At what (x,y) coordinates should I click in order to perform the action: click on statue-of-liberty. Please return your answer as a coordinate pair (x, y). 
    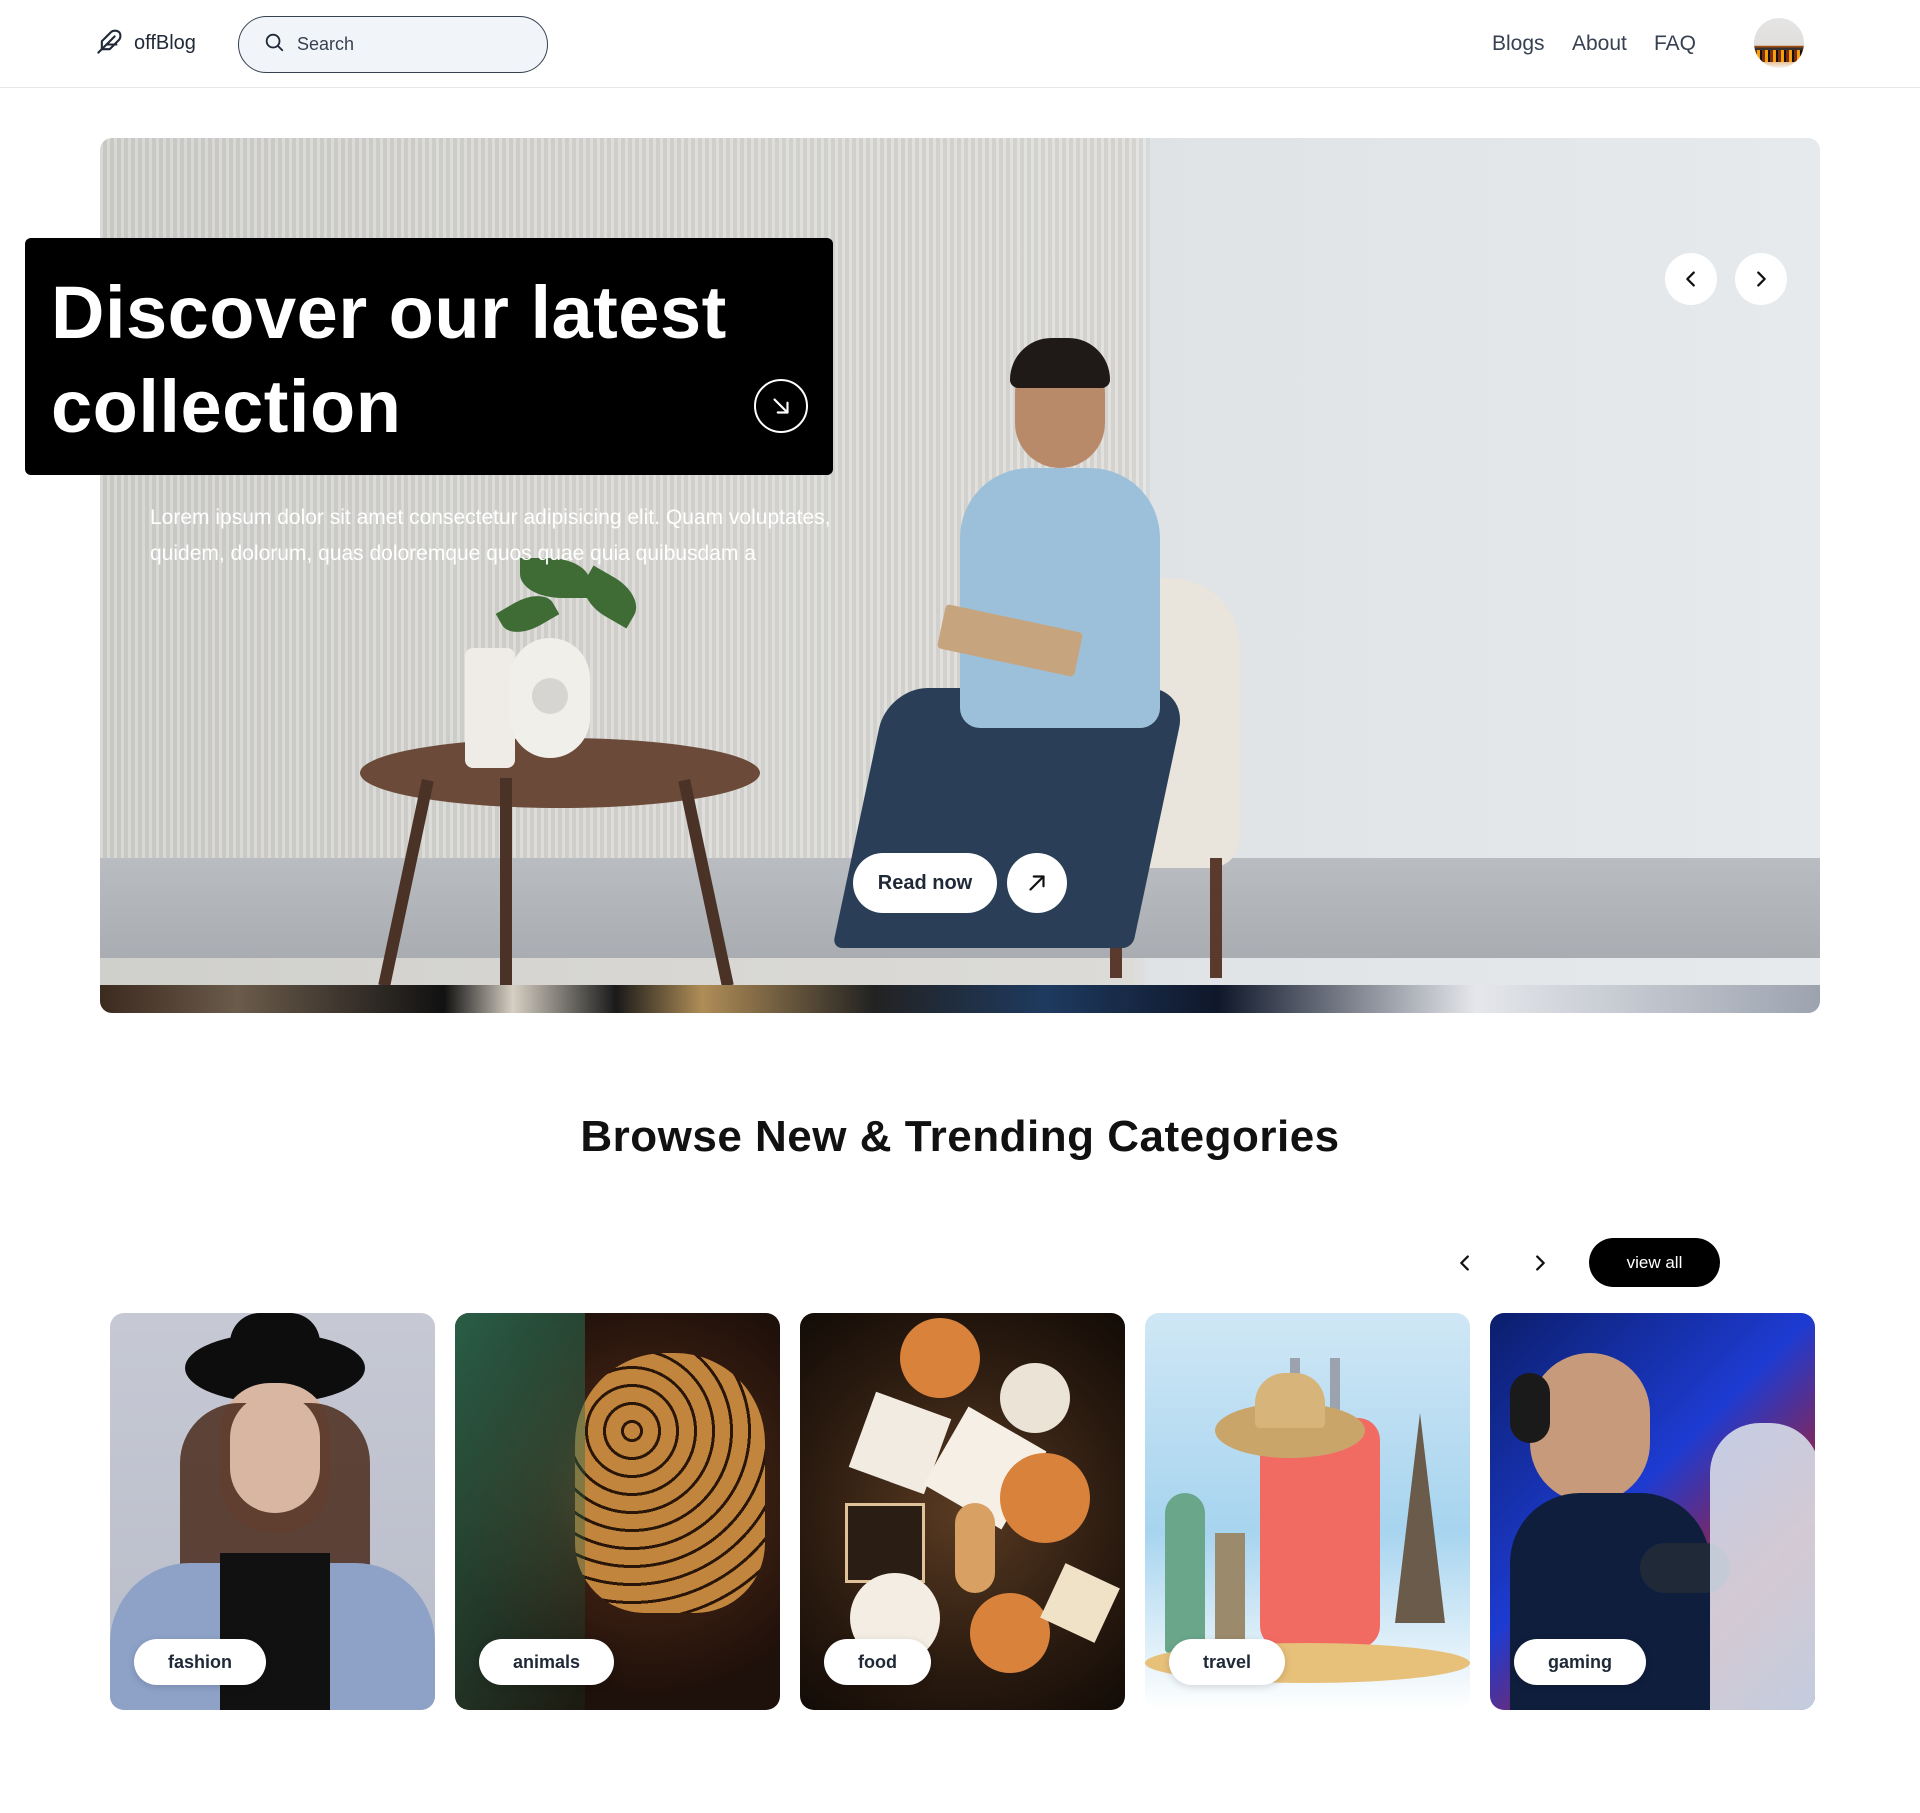
    Looking at the image, I should click on (1185, 1573).